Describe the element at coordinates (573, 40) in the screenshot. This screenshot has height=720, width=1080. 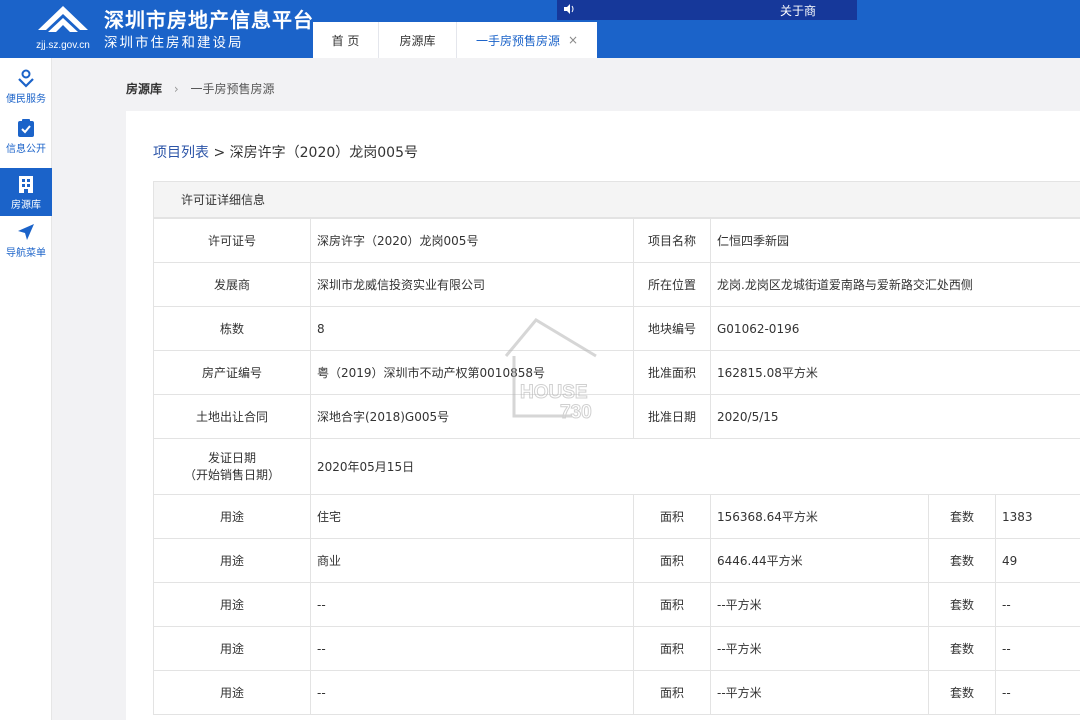
I see `close-icon: ×` at that location.